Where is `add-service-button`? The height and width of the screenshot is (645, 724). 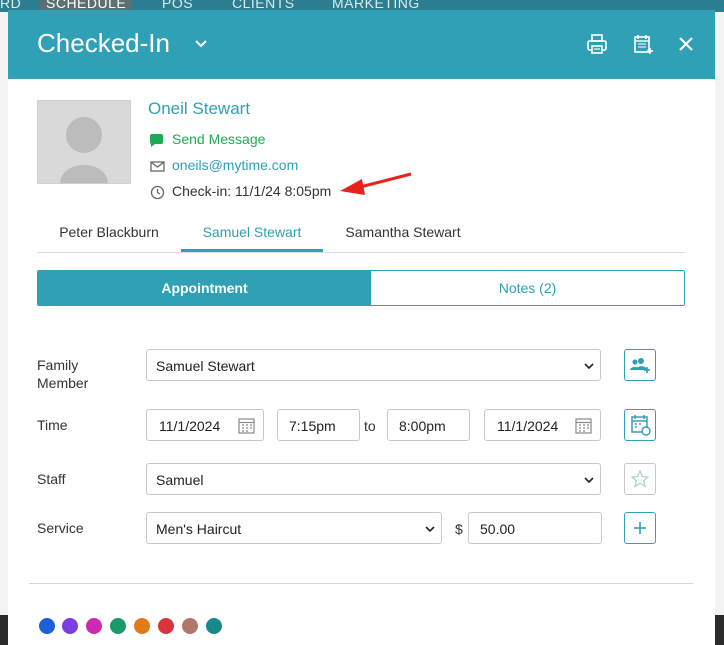 add-service-button is located at coordinates (640, 528).